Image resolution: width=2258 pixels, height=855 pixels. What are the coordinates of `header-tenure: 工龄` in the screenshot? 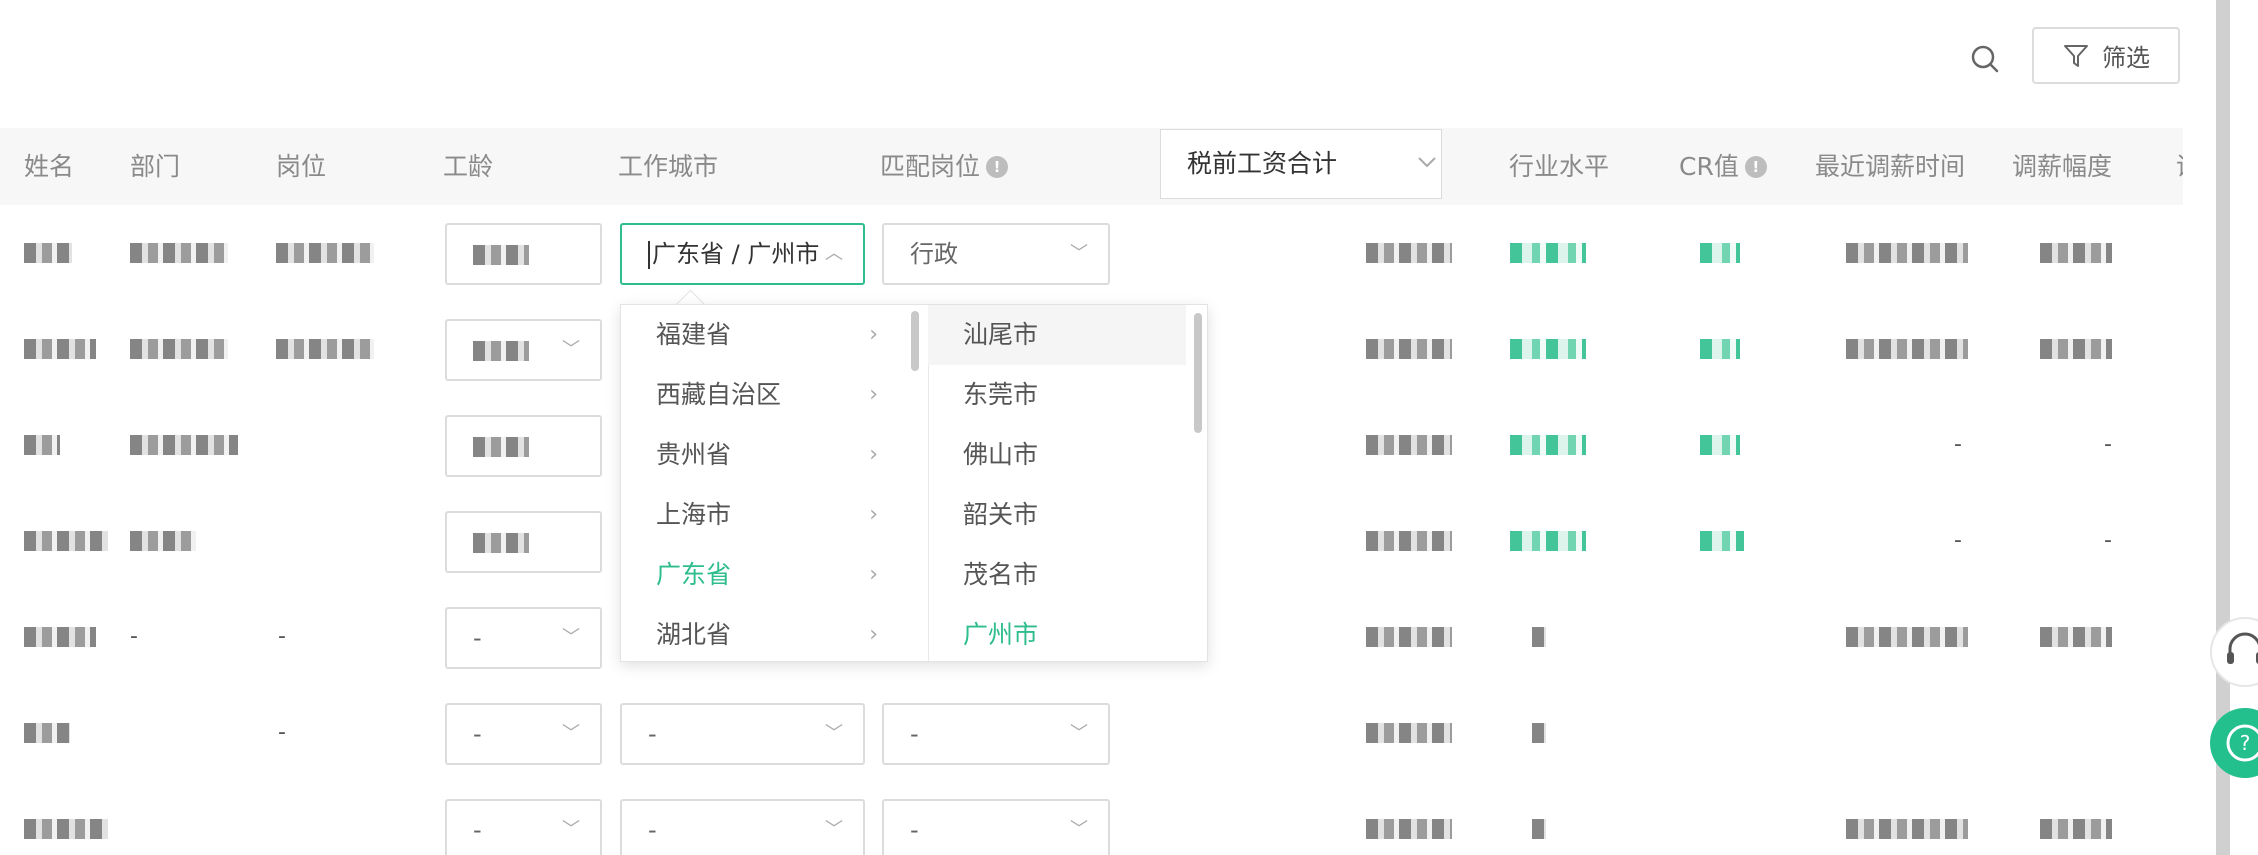 It's located at (468, 166).